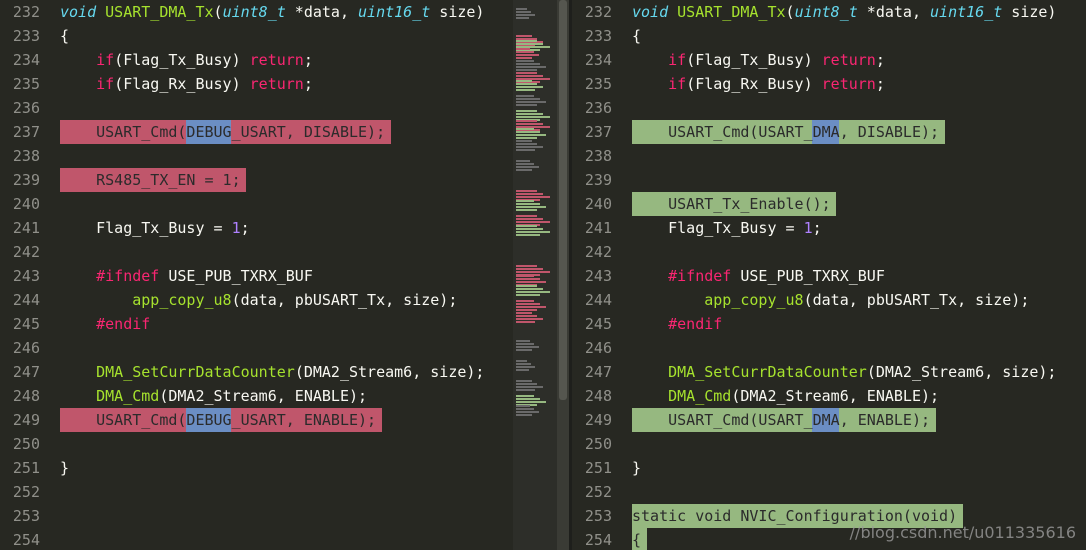  What do you see at coordinates (26, 36) in the screenshot?
I see `line-number: 233` at bounding box center [26, 36].